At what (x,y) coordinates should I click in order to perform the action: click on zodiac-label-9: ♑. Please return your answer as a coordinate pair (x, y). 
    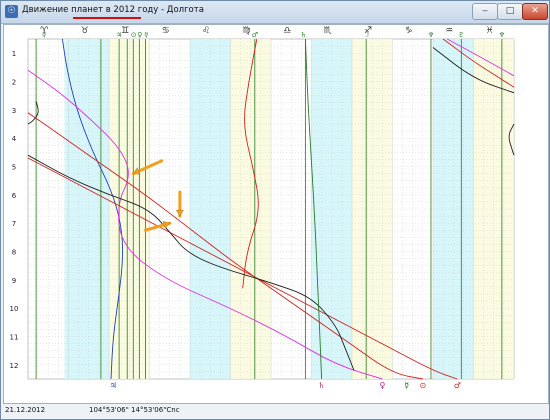
    Looking at the image, I should click on (409, 31).